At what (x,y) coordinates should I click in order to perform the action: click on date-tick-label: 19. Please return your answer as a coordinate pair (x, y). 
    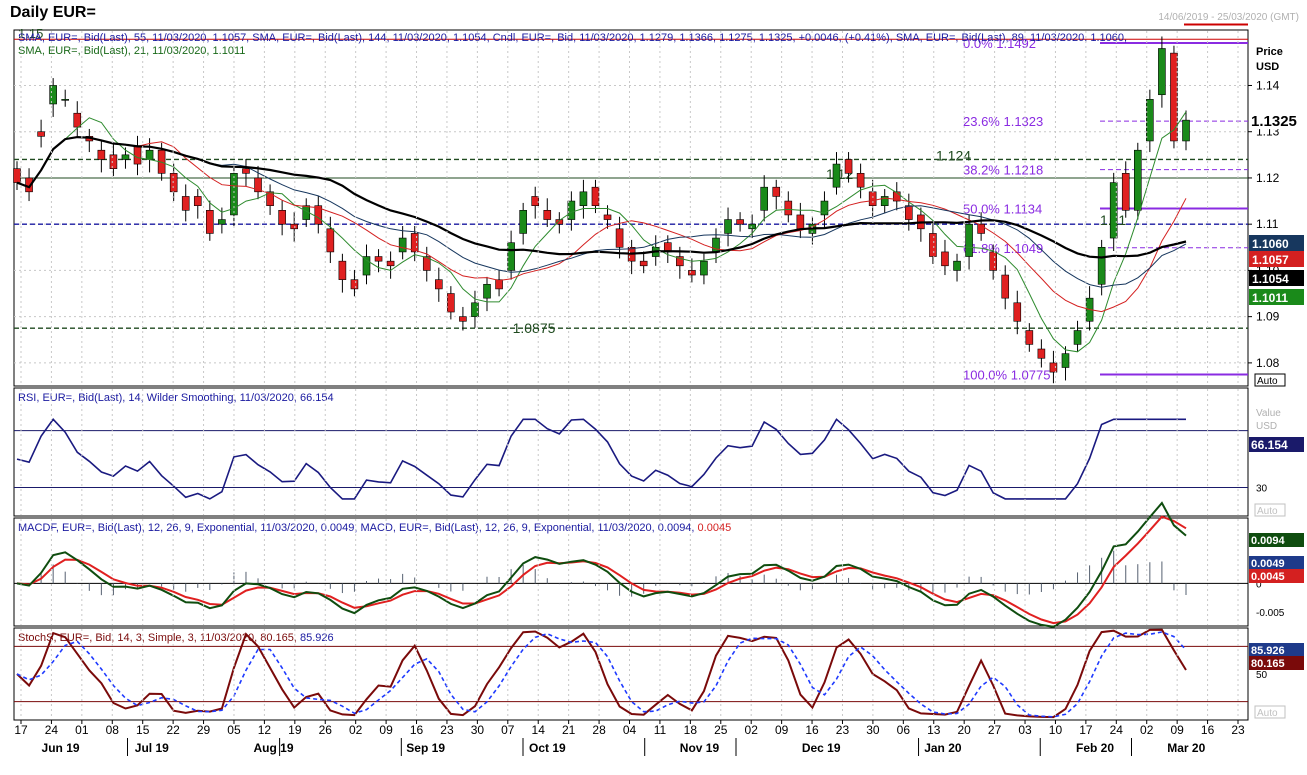
    Looking at the image, I should click on (295, 730).